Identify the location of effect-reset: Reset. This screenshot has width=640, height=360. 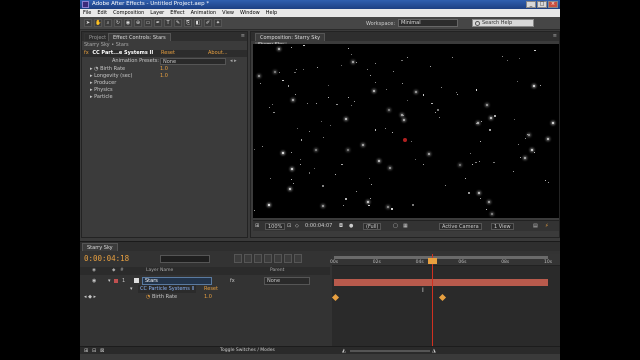
(211, 289).